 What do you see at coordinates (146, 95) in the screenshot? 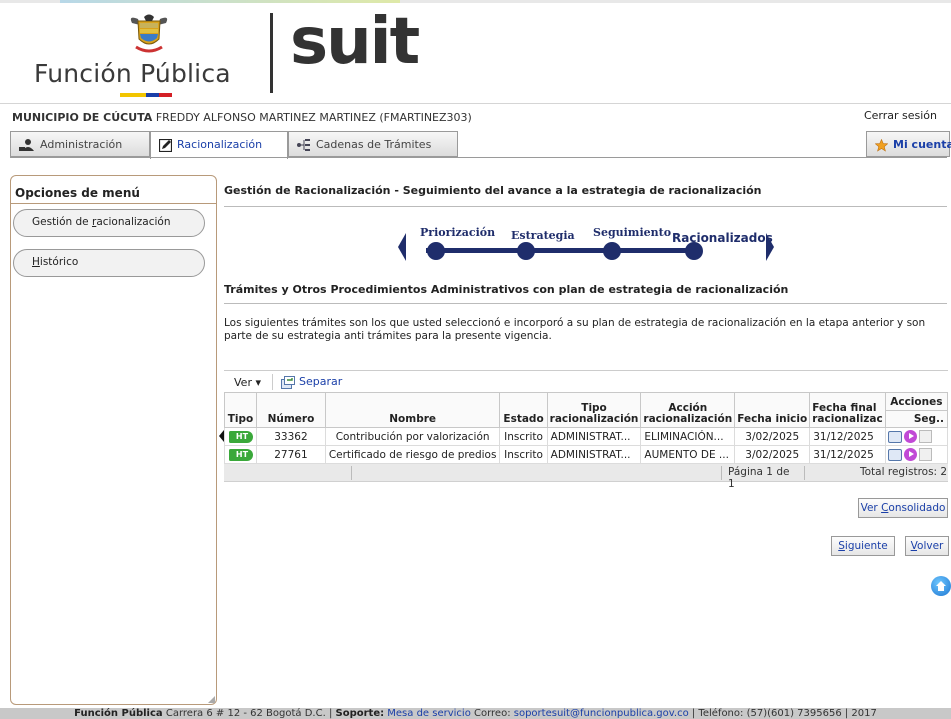
I see `flag-bar` at bounding box center [146, 95].